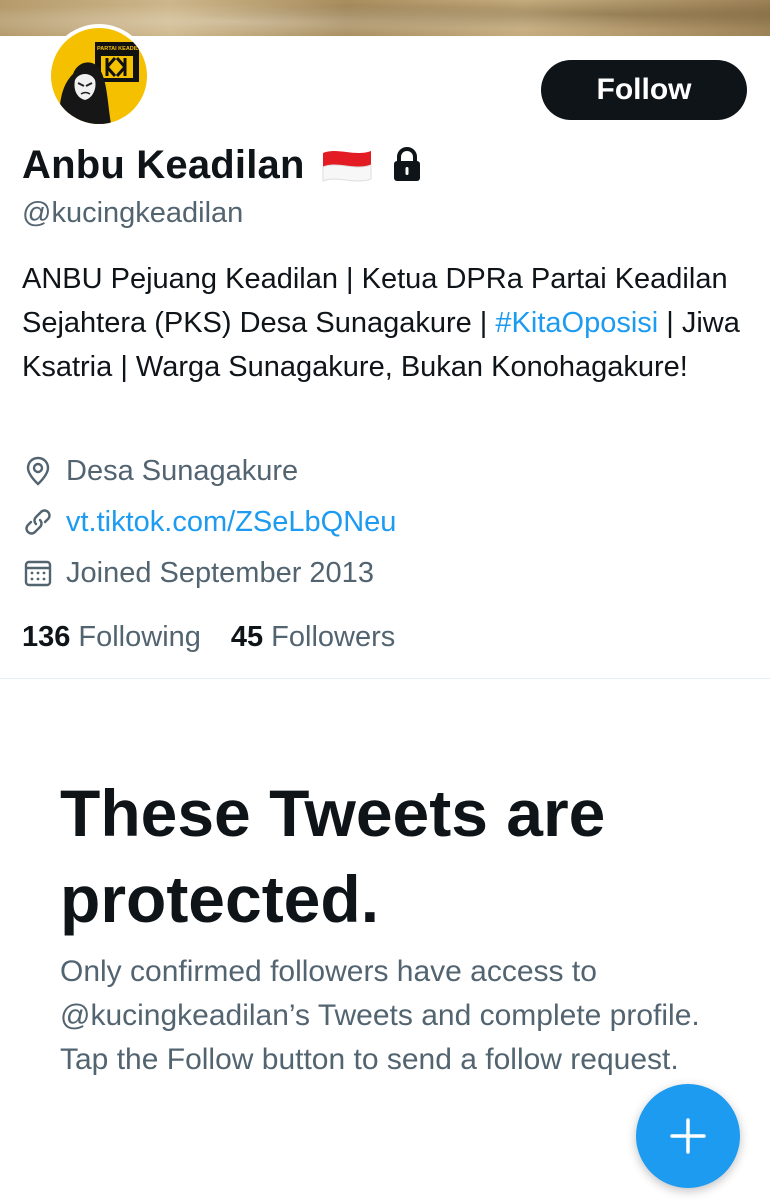 Image resolution: width=770 pixels, height=1200 pixels. What do you see at coordinates (38, 522) in the screenshot?
I see `link-icon` at bounding box center [38, 522].